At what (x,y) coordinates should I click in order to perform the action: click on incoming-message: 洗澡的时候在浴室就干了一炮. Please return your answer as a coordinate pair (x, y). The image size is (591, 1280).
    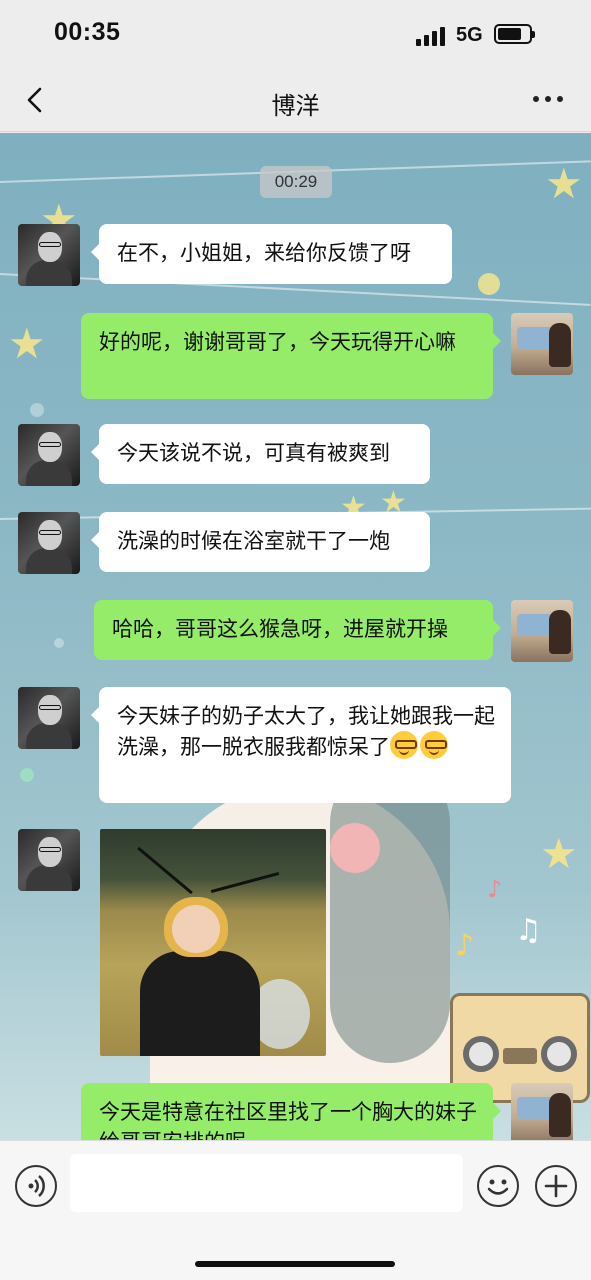
    Looking at the image, I should click on (260, 542).